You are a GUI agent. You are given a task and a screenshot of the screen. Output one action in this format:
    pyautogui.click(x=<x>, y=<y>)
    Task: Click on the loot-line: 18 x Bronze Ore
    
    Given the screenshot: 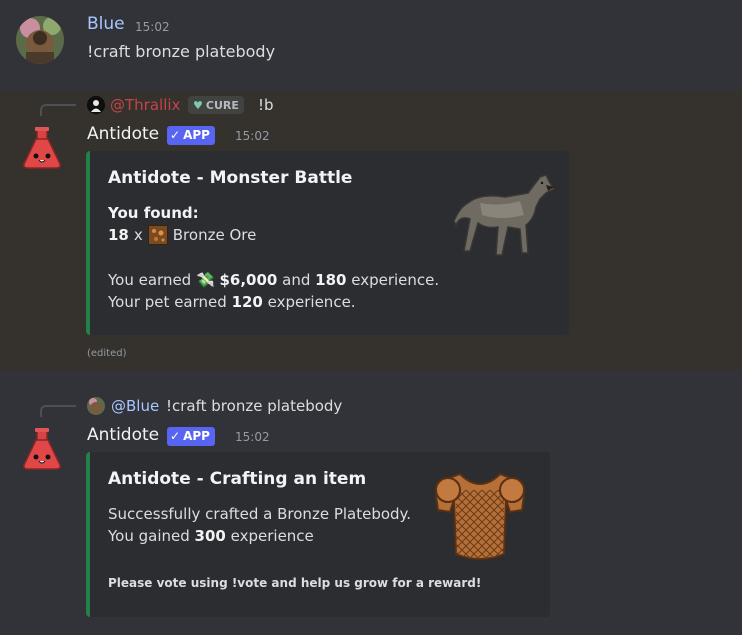 What is the action you would take?
    pyautogui.click(x=182, y=235)
    